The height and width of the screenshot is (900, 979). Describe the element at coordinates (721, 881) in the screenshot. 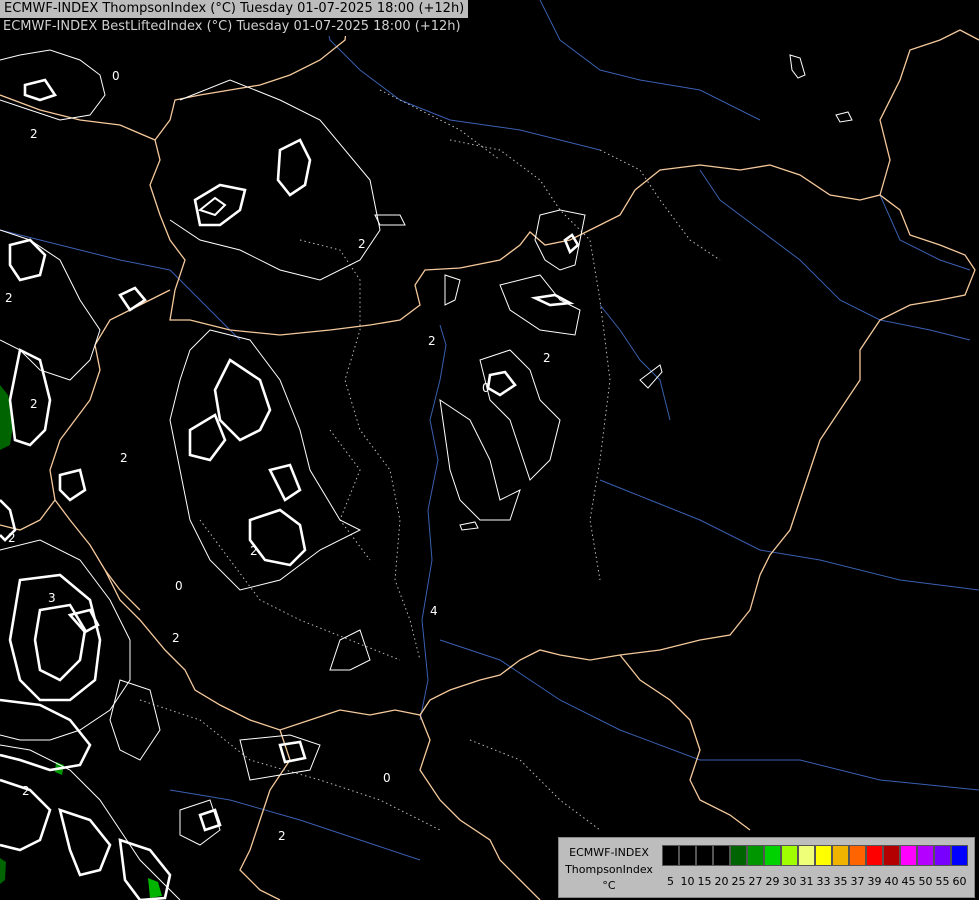

I see `legend-tick-label: 20` at that location.